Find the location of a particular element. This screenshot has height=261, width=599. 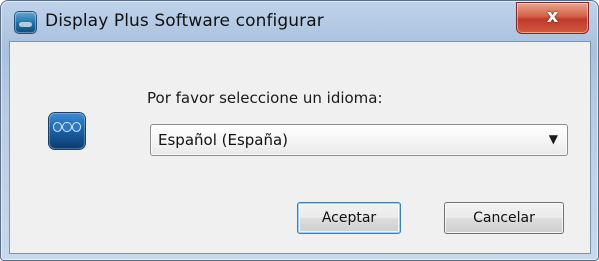

chevron-down-icon: ▼ is located at coordinates (553, 139).